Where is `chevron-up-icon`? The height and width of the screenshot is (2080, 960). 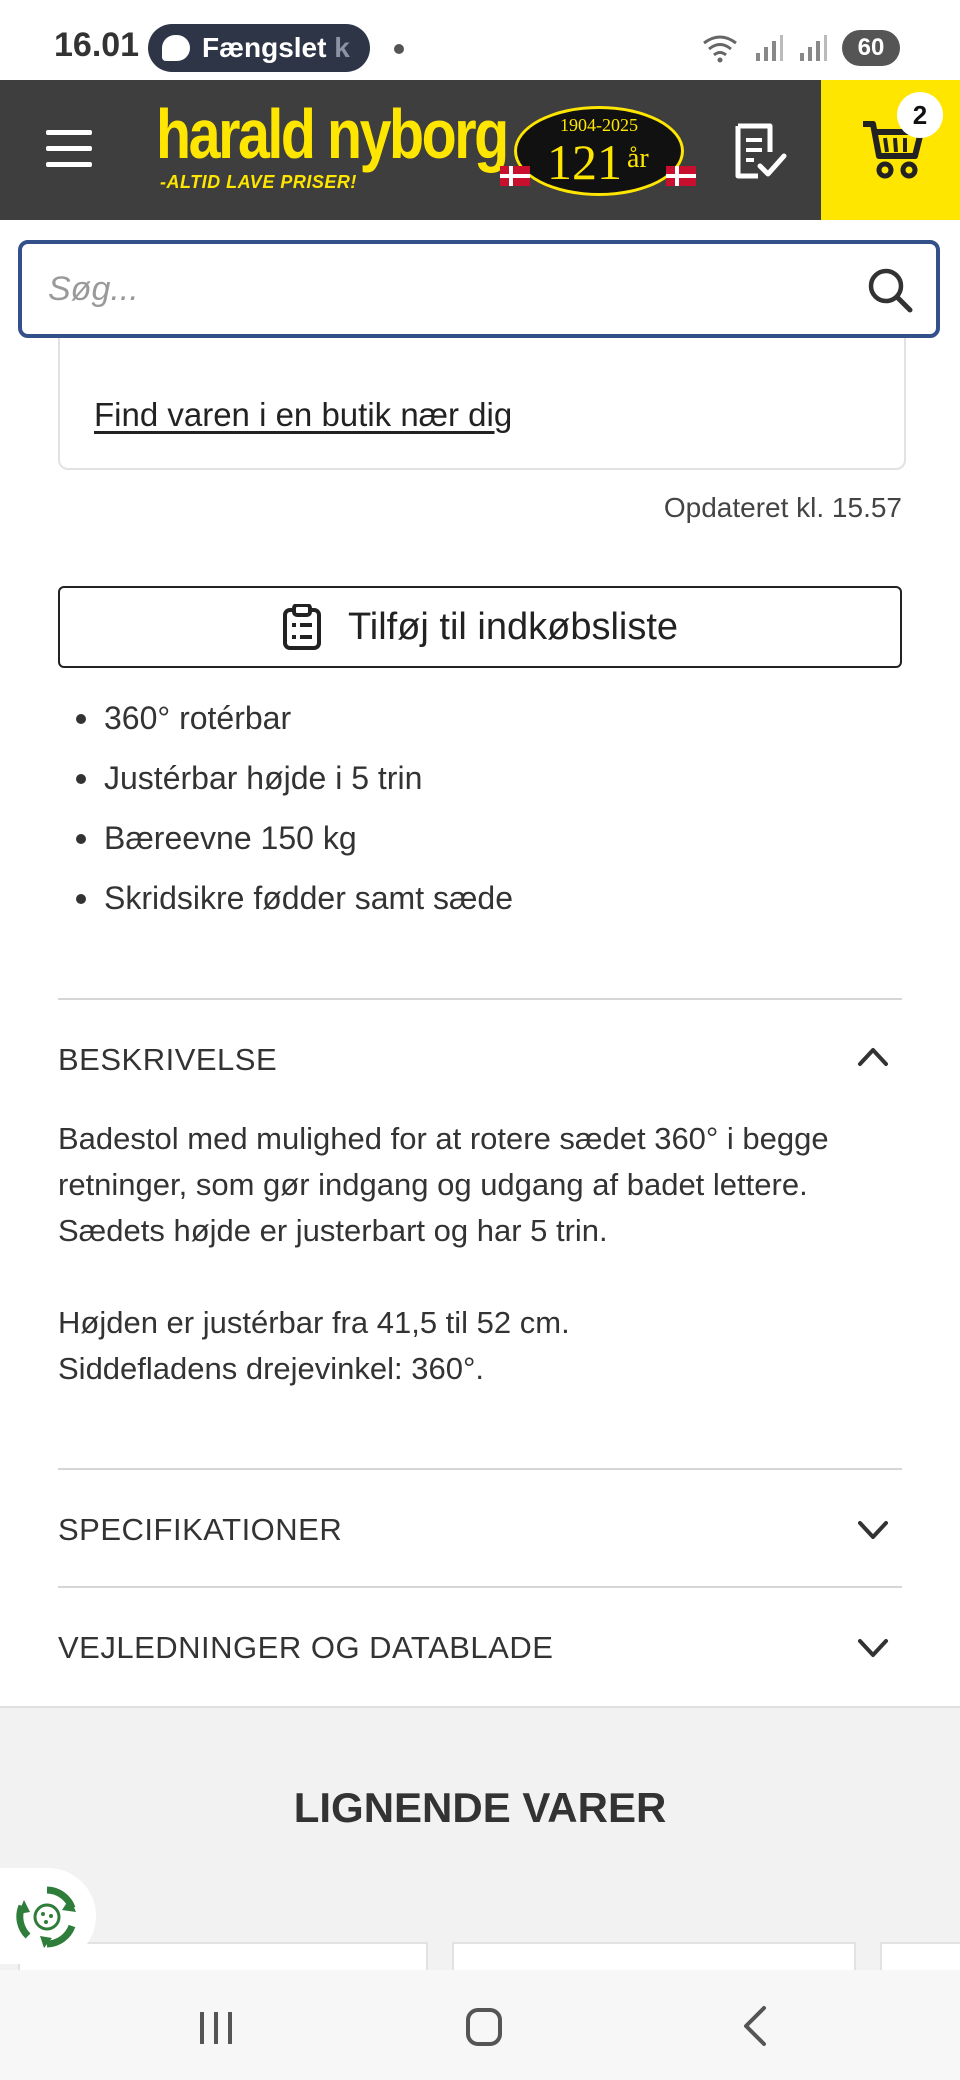 chevron-up-icon is located at coordinates (873, 1056).